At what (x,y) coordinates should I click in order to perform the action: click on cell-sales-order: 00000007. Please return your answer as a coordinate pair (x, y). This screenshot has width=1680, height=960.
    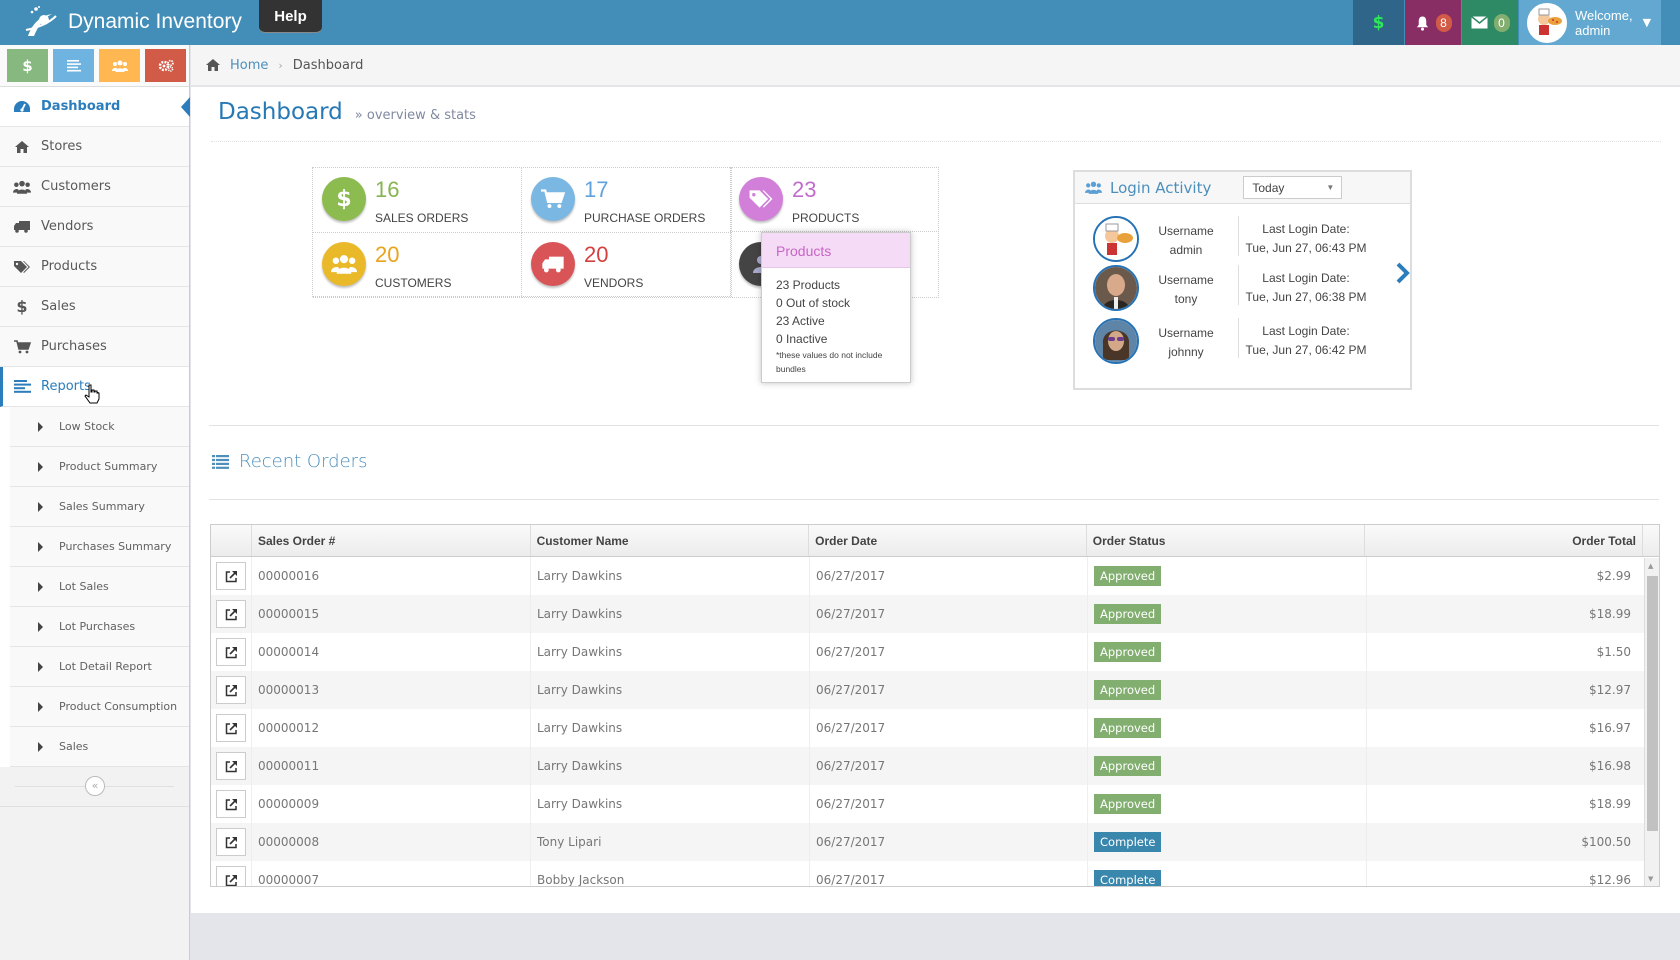
    Looking at the image, I should click on (391, 873).